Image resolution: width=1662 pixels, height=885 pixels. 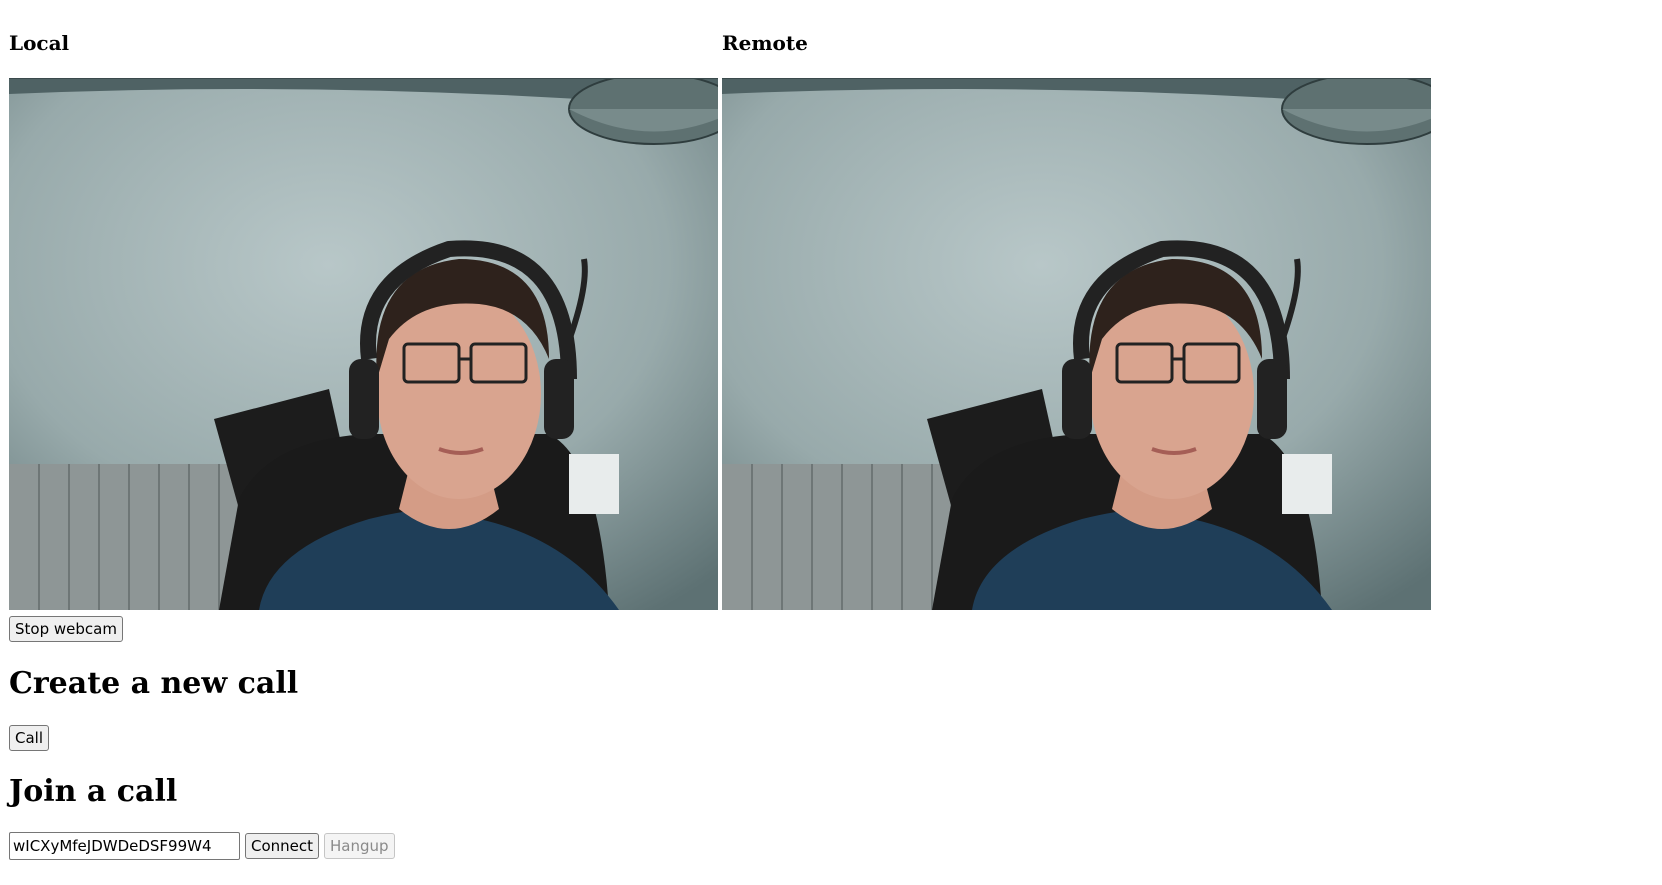 What do you see at coordinates (93, 791) in the screenshot?
I see `join-call-heading: Join a call` at bounding box center [93, 791].